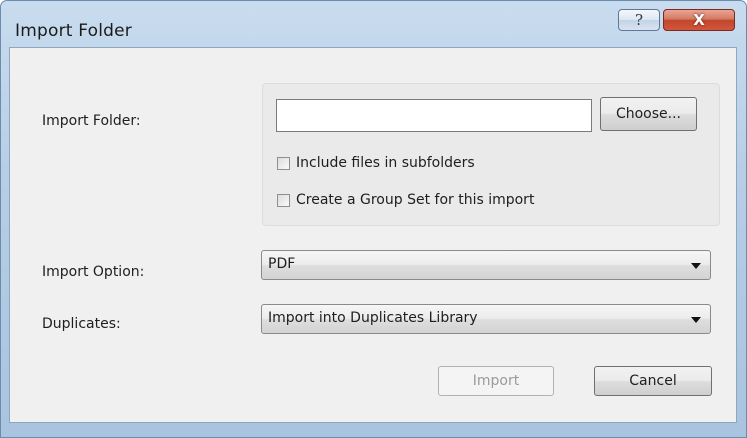 Image resolution: width=747 pixels, height=438 pixels. I want to click on include-subfolders-row: Include files in subfolders, so click(376, 163).